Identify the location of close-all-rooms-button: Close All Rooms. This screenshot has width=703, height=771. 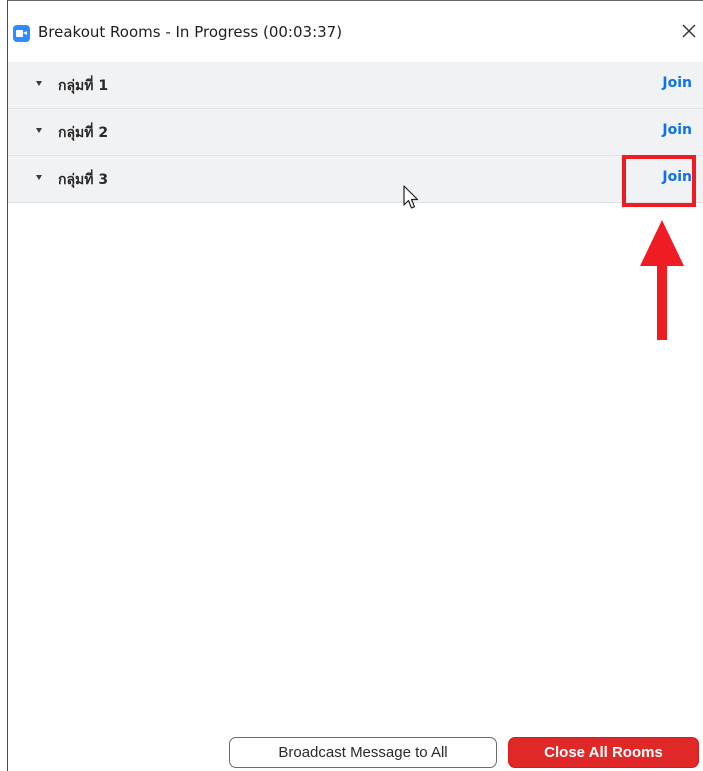
(603, 752).